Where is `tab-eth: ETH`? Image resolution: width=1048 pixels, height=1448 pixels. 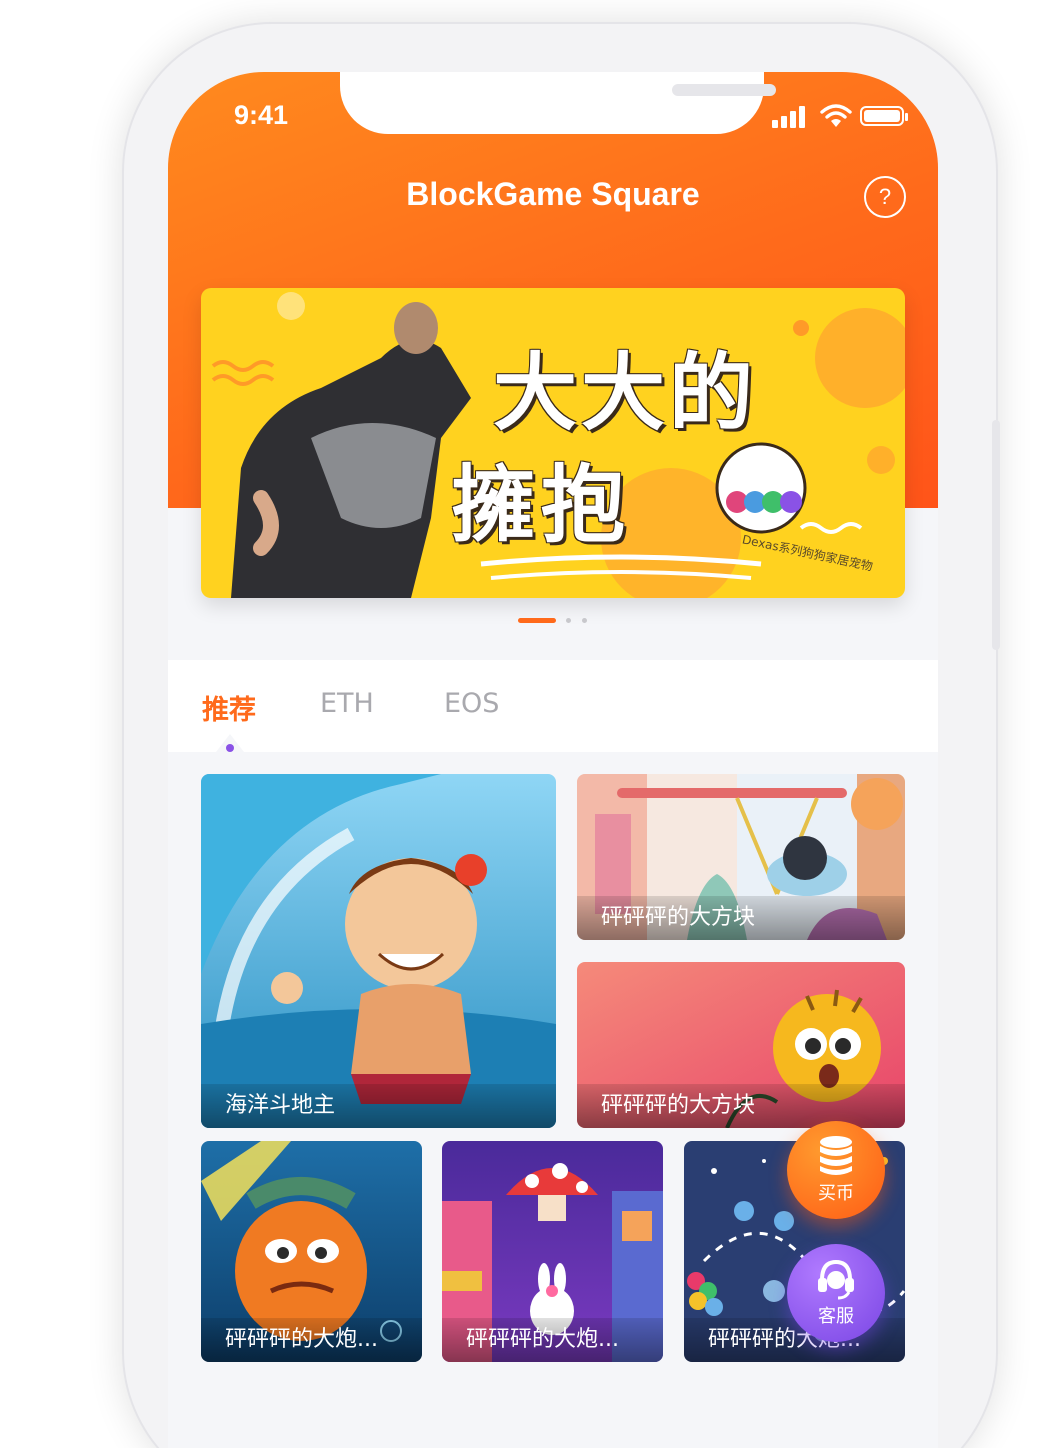
tab-eth: ETH is located at coordinates (347, 703).